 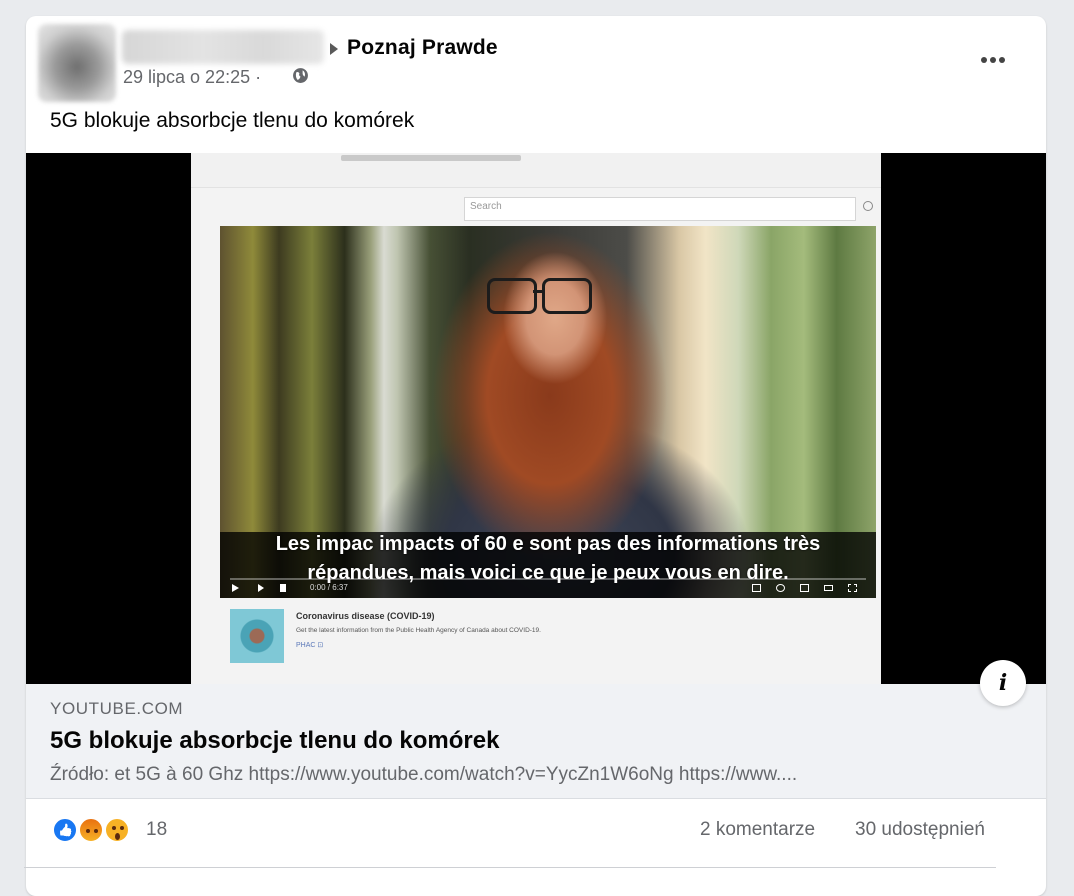 What do you see at coordinates (223, 47) in the screenshot?
I see `author-name-blurred` at bounding box center [223, 47].